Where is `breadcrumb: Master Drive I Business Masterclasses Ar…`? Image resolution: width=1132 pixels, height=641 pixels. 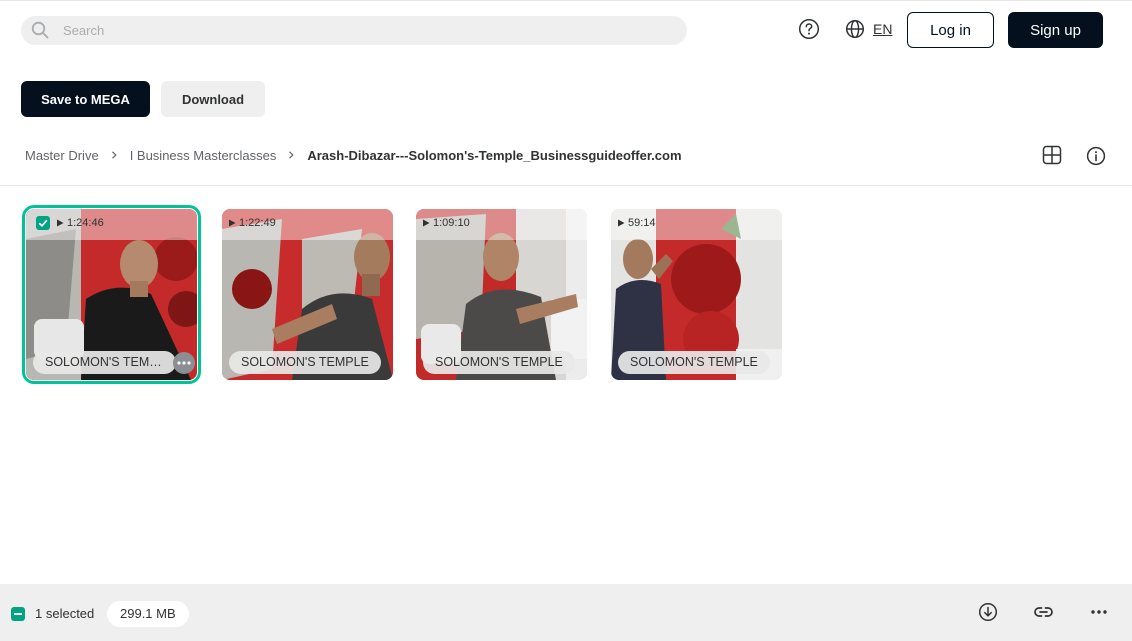
breadcrumb: Master Drive I Business Masterclasses Ar… is located at coordinates (353, 155).